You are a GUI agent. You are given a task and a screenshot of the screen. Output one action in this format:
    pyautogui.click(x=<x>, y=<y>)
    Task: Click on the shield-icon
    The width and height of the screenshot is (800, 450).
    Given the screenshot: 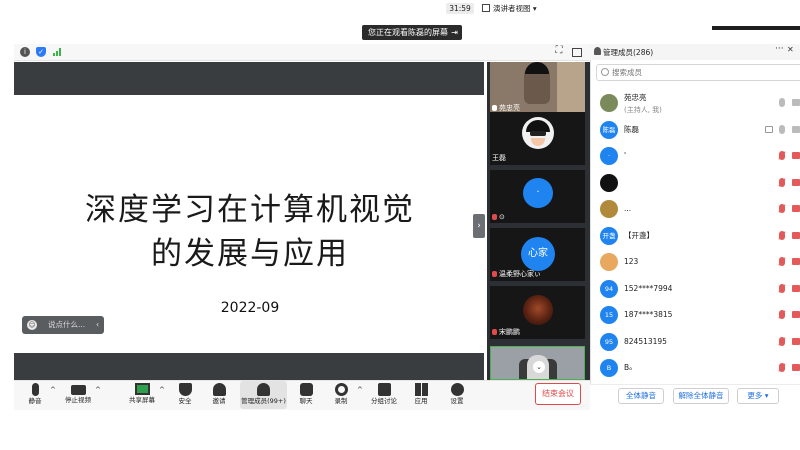 What is the action you would take?
    pyautogui.click(x=185, y=389)
    